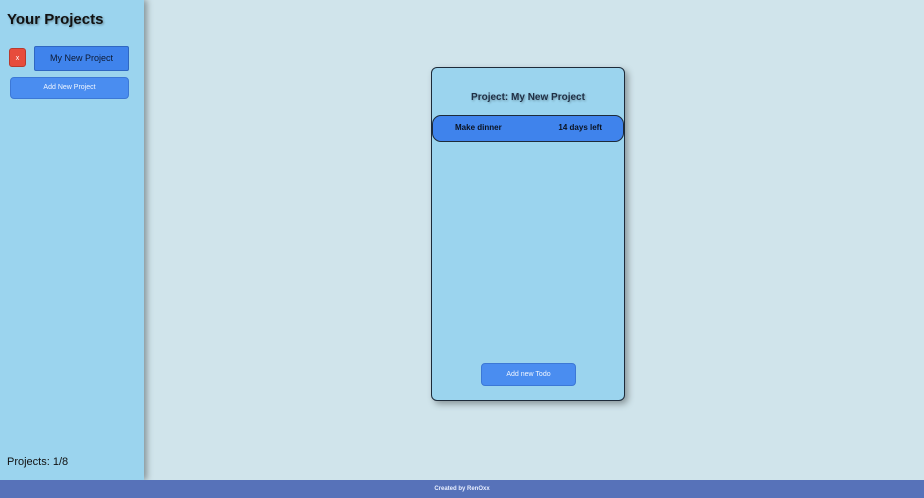 This screenshot has width=924, height=498. I want to click on sidebar-title: Your Projects, so click(55, 19).